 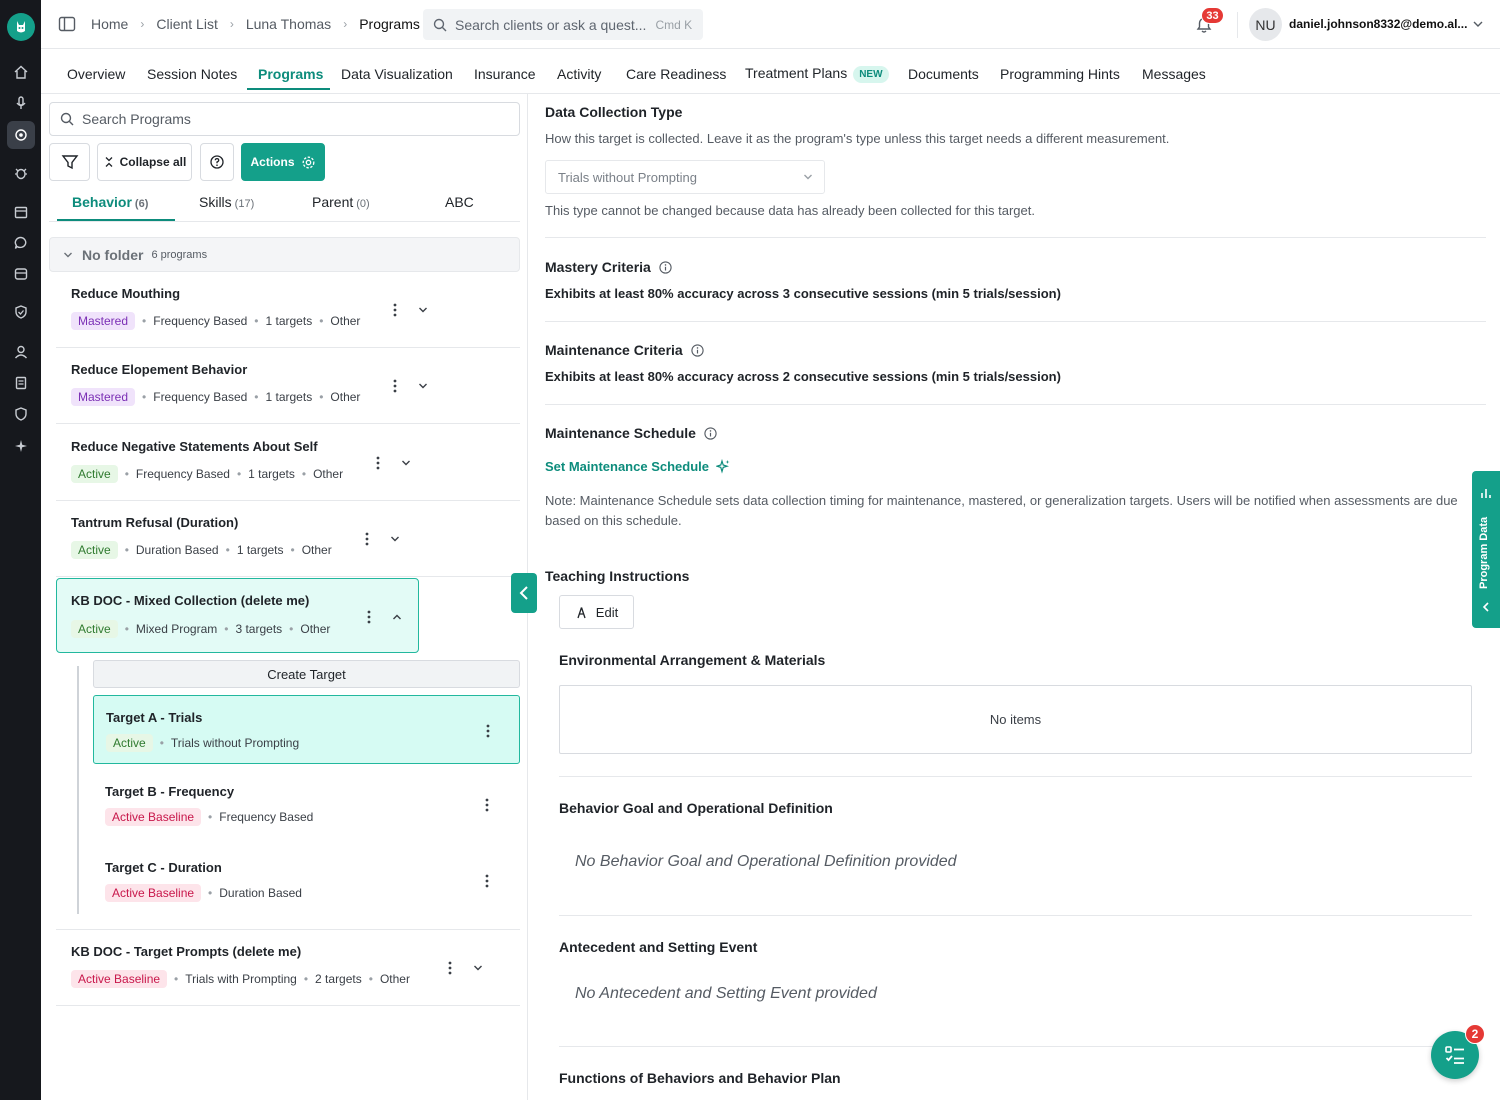 I want to click on actions-button: Actions, so click(x=283, y=162).